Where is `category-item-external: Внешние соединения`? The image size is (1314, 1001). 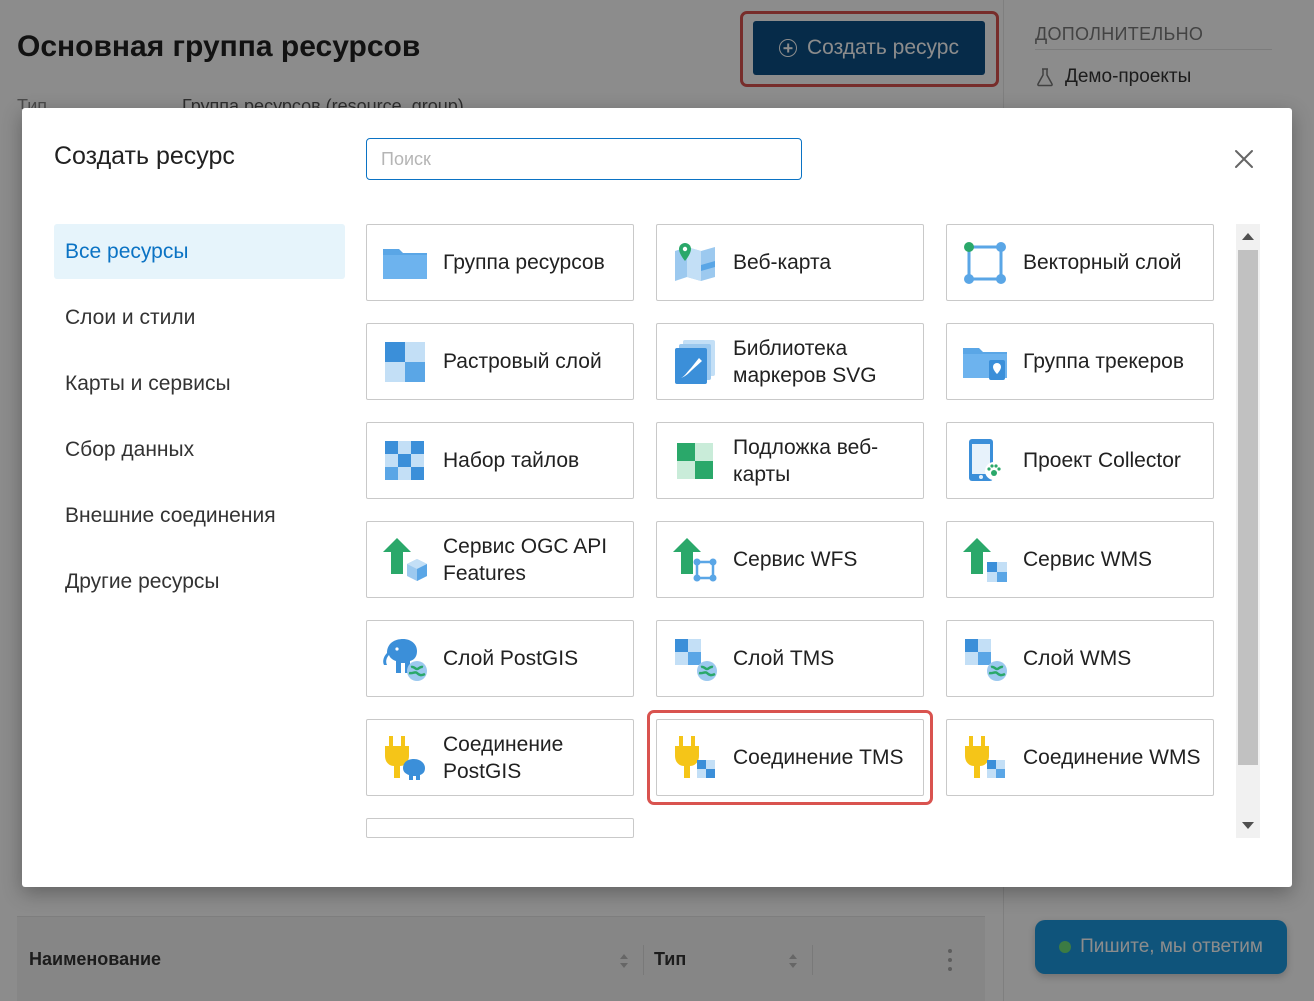
category-item-external: Внешние соединения is located at coordinates (199, 515).